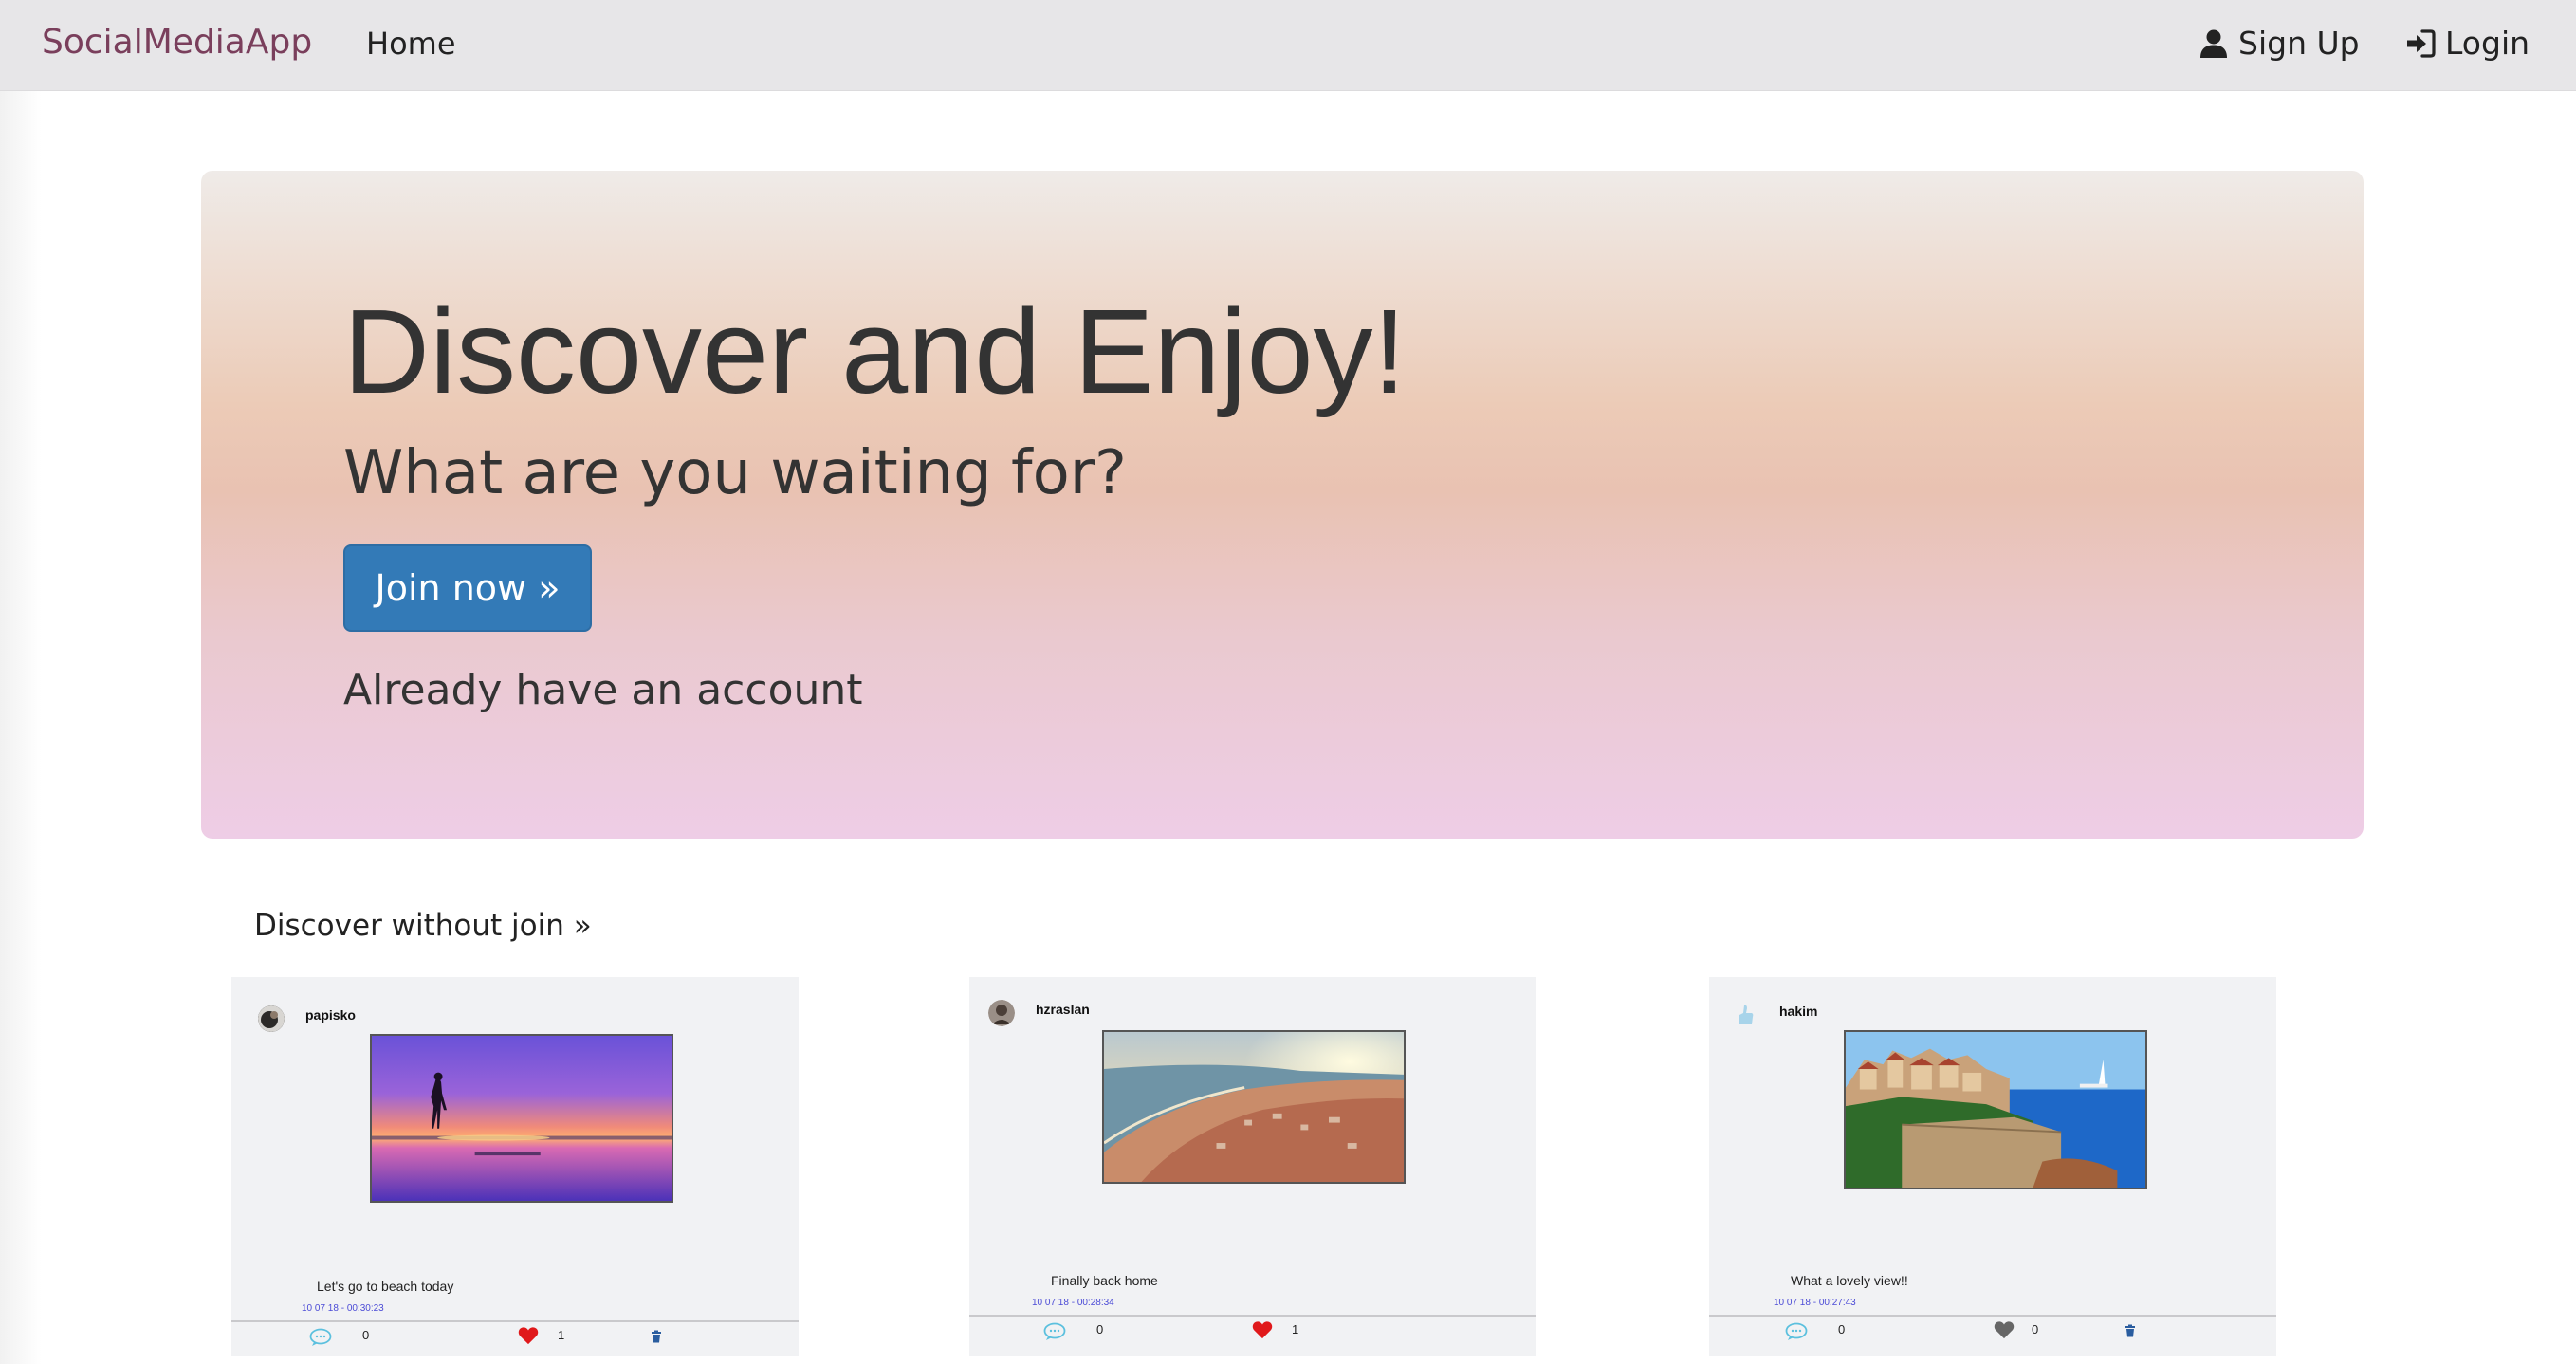 This screenshot has height=1364, width=2576. Describe the element at coordinates (735, 473) in the screenshot. I see `hero-subtitle: What are you waiting for?` at that location.